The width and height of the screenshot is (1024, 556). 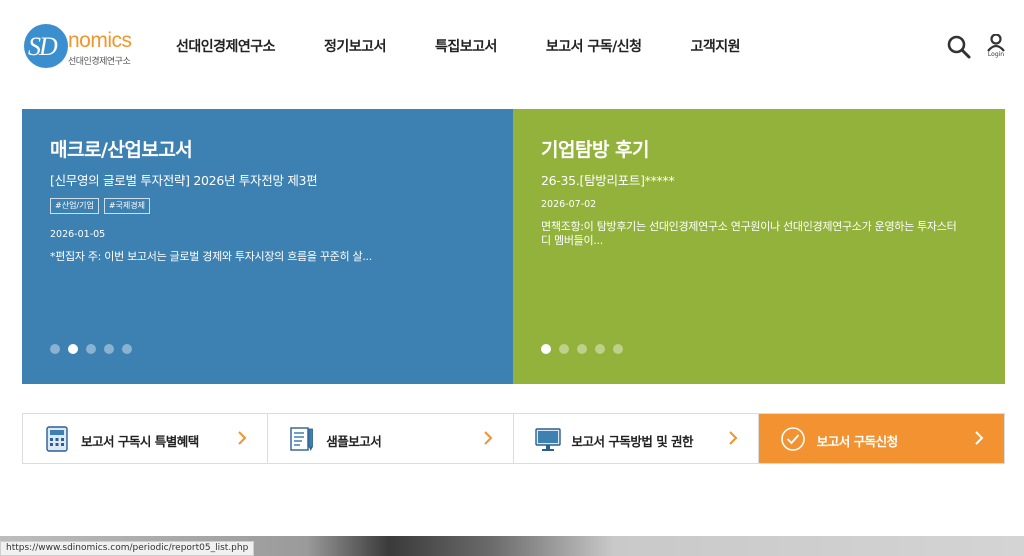 What do you see at coordinates (792, 439) in the screenshot?
I see `check-circle-icon` at bounding box center [792, 439].